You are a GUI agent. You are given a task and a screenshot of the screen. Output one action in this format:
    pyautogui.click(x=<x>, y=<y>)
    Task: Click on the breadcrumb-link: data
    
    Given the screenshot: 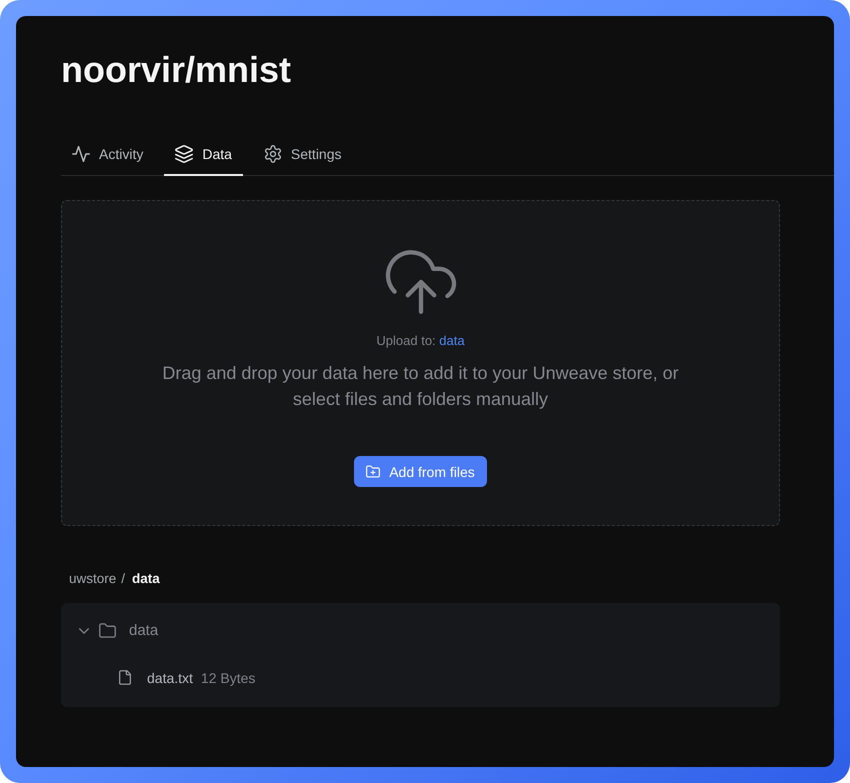 What is the action you would take?
    pyautogui.click(x=146, y=579)
    